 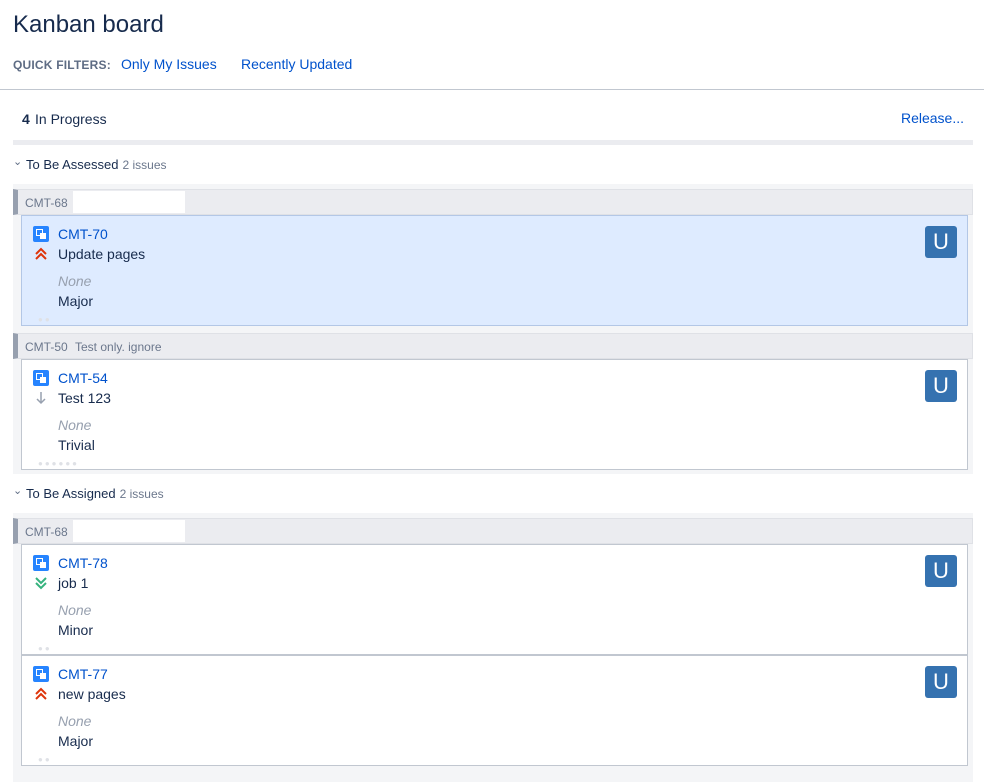 I want to click on swimlane-name: To Be Assessed, so click(x=72, y=164).